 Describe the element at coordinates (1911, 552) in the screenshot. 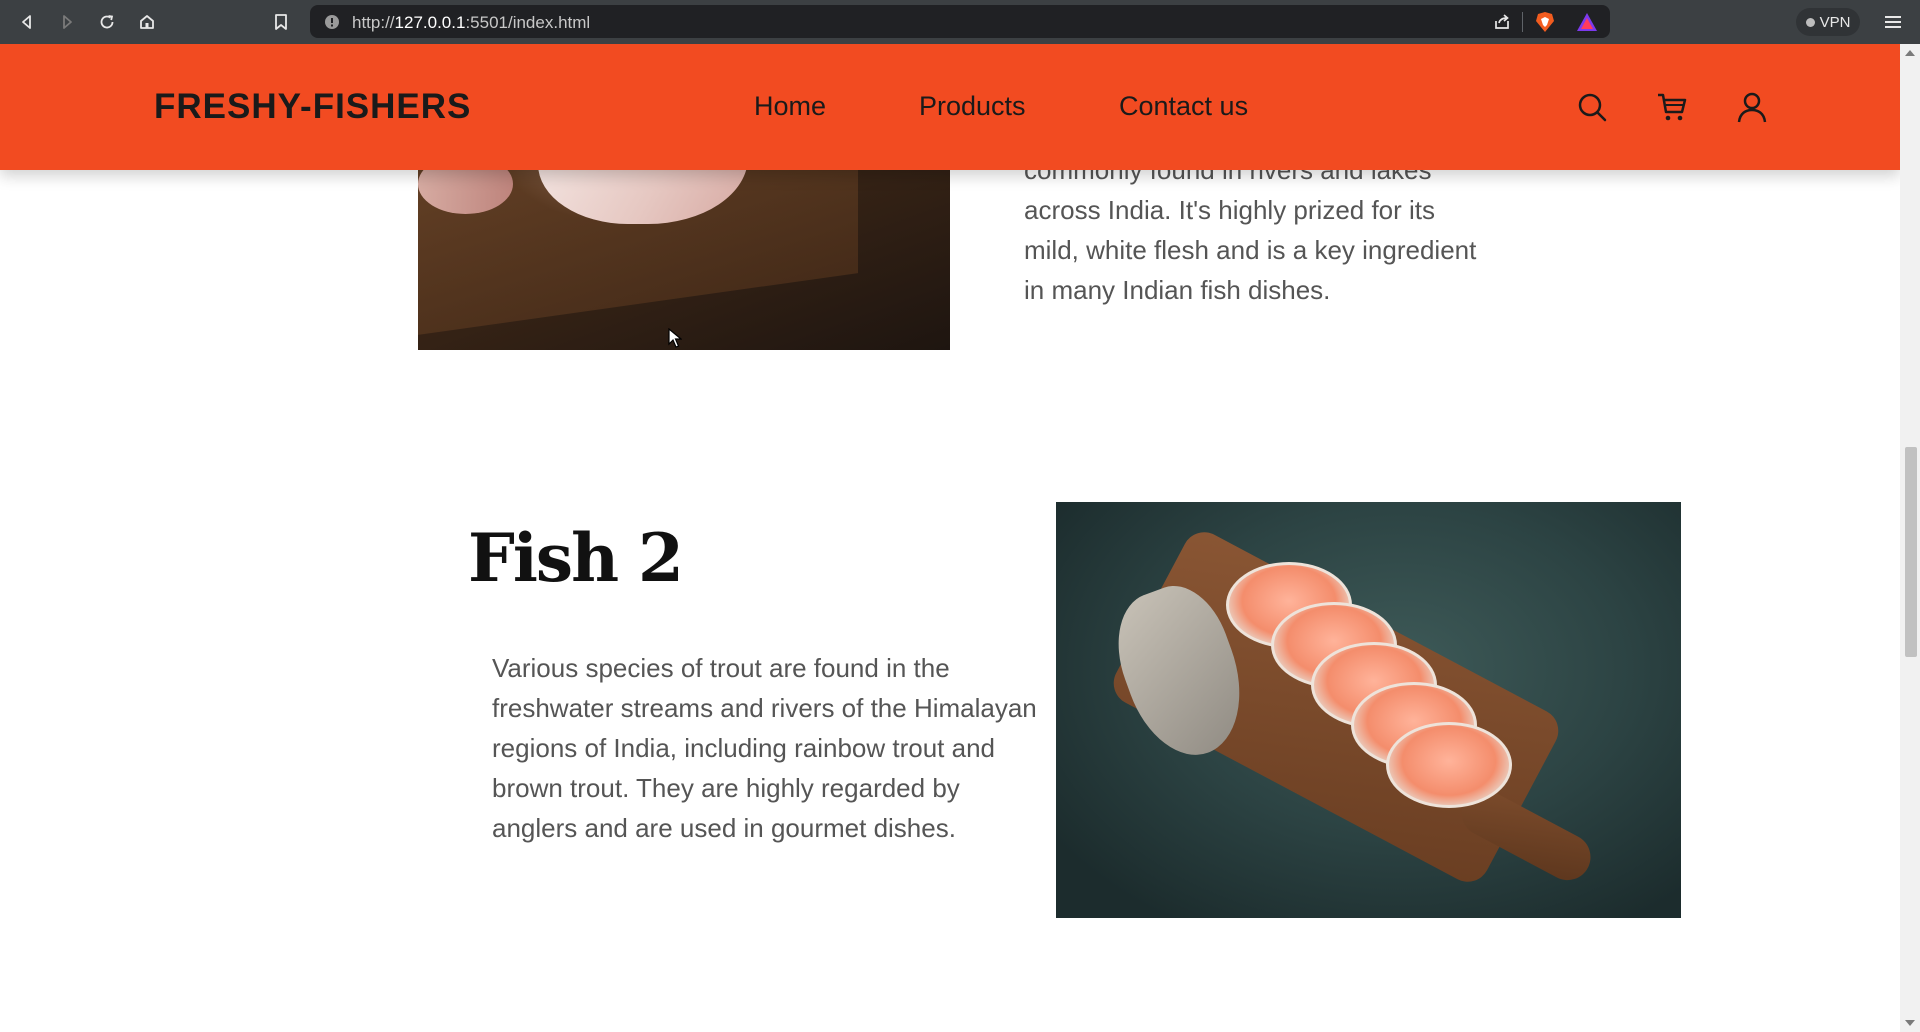

I see `scroll-thumb` at that location.